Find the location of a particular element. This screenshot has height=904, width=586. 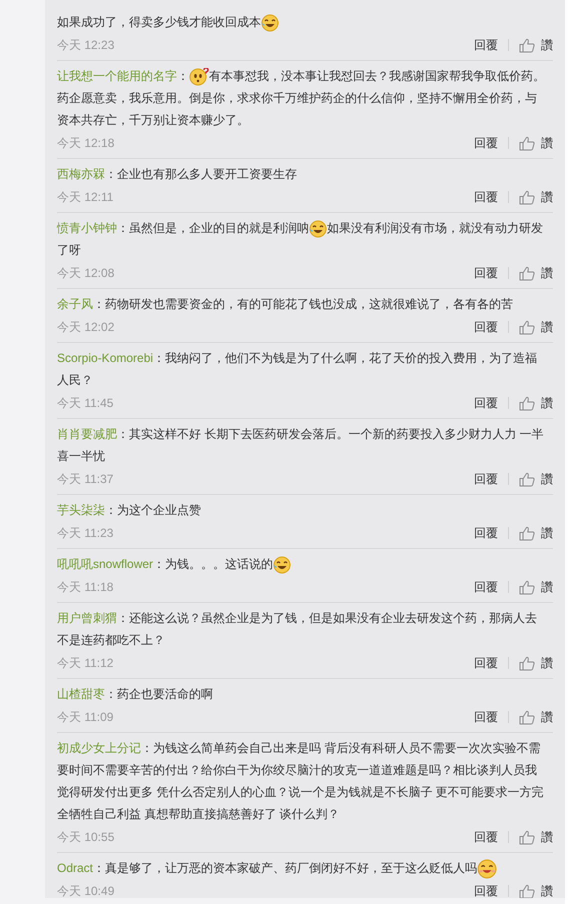

comment-time: 今天 11:37 is located at coordinates (85, 479).